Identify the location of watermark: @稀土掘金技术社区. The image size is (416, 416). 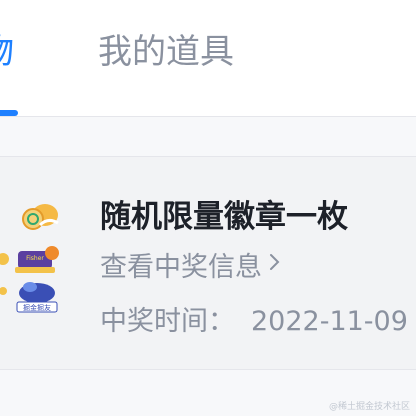
(369, 407).